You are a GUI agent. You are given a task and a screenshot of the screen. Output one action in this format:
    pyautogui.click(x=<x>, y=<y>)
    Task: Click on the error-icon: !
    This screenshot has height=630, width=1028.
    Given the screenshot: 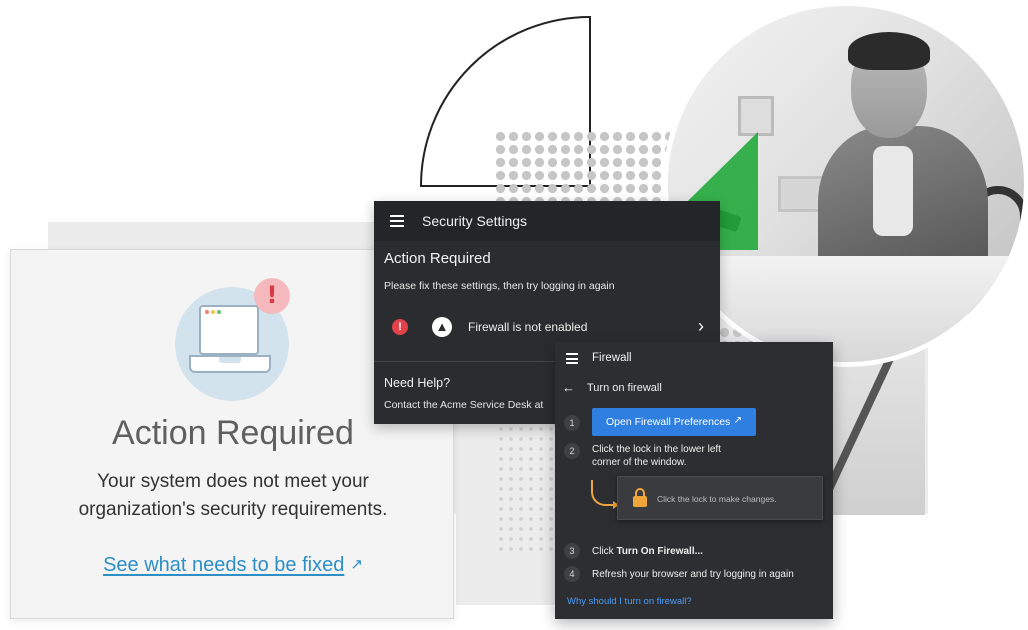 What is the action you would take?
    pyautogui.click(x=400, y=327)
    